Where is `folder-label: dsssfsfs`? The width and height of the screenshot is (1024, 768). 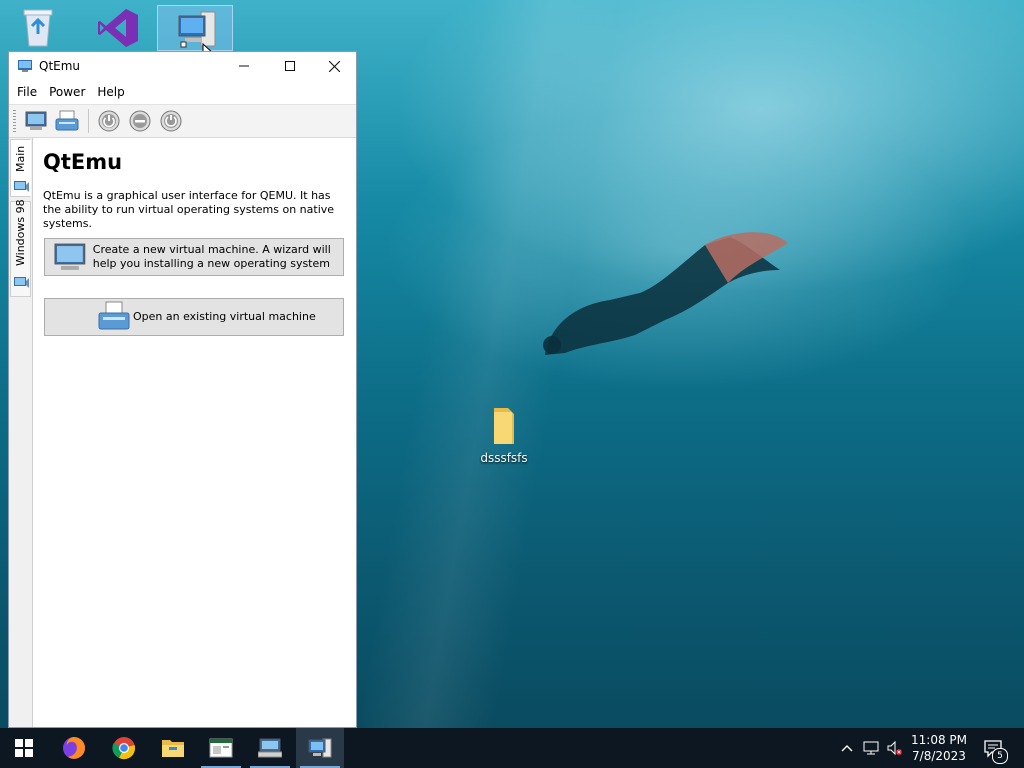 folder-label: dsssfsfs is located at coordinates (504, 458).